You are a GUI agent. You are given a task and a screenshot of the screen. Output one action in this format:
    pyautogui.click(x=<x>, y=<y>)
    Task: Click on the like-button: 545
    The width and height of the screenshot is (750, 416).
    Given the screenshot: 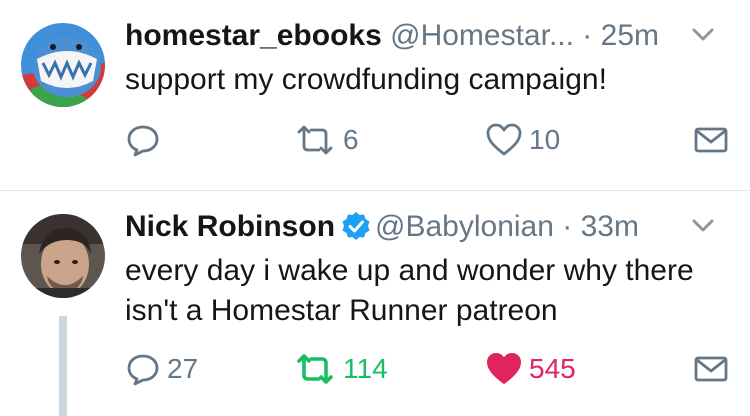 What is the action you would take?
    pyautogui.click(x=530, y=369)
    